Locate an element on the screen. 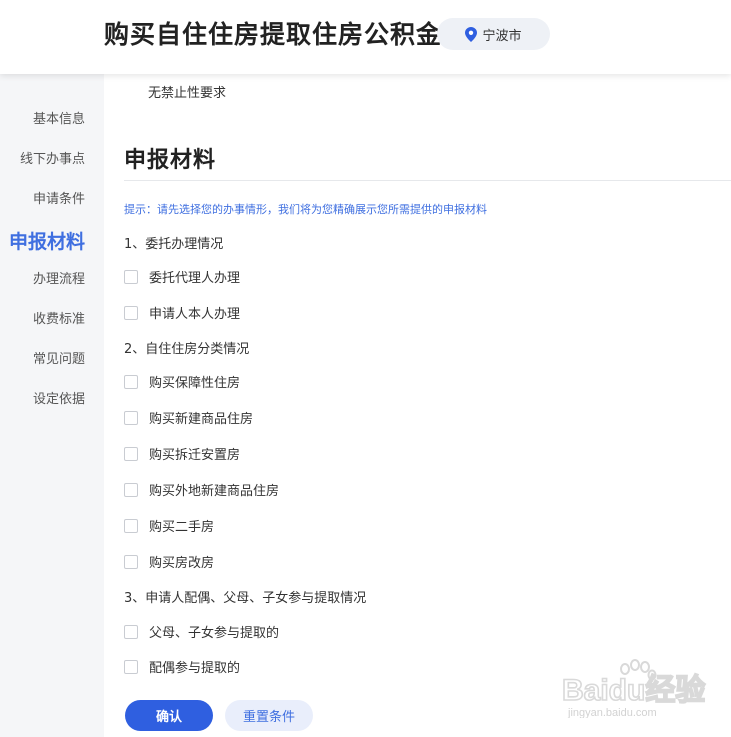 This screenshot has height=737, width=731. option-reform-housing: 购买房改房 is located at coordinates (169, 561).